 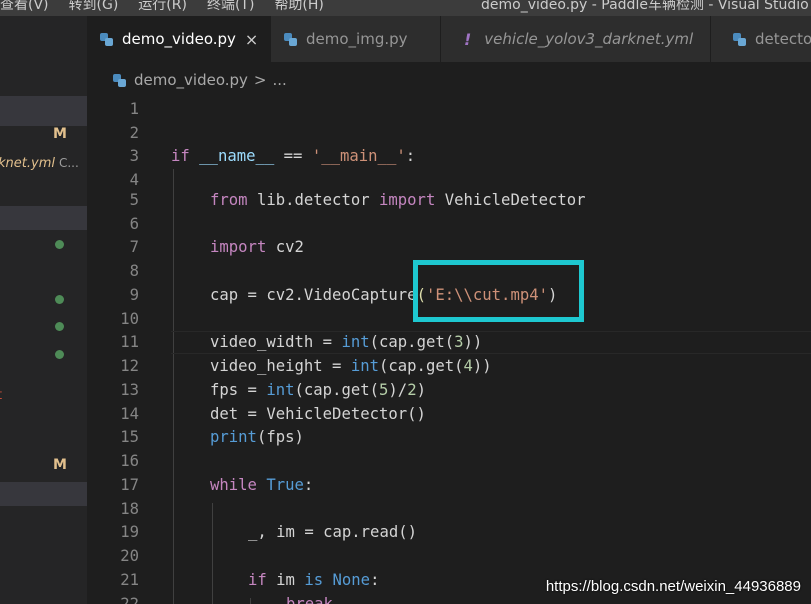 I want to click on menu-view: 查看(V), so click(x=24, y=6).